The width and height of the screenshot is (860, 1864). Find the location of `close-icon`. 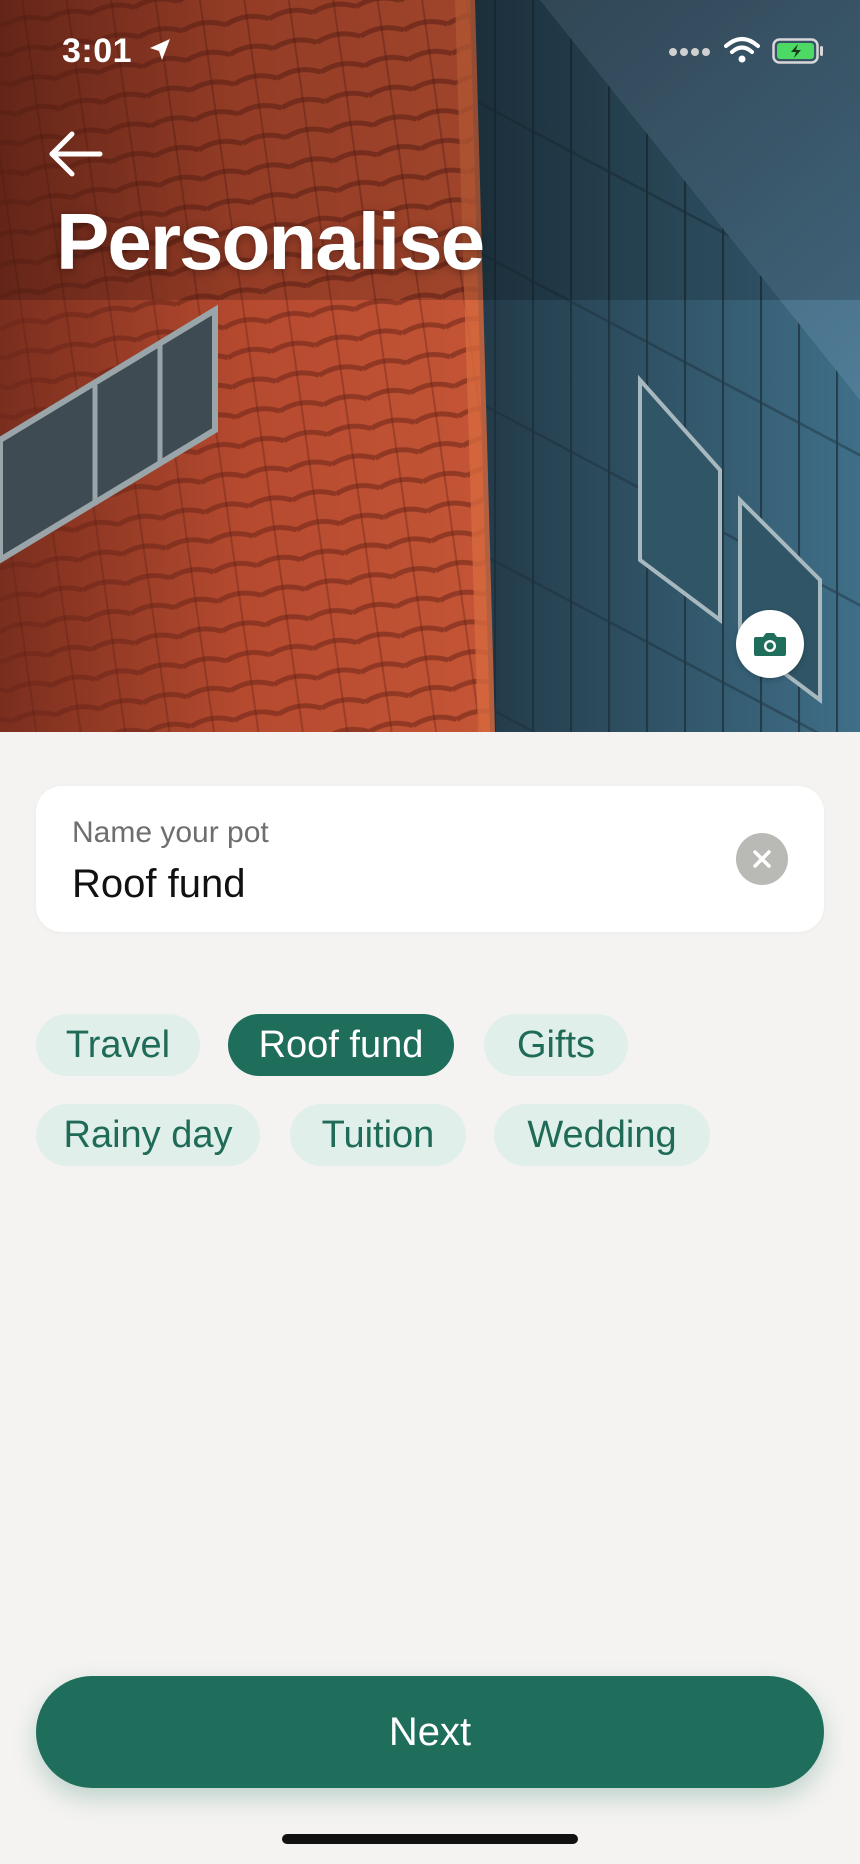

close-icon is located at coordinates (762, 859).